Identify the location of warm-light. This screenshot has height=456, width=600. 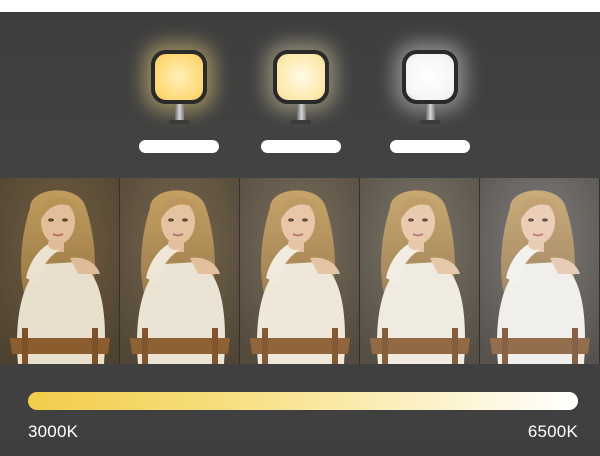
(179, 96).